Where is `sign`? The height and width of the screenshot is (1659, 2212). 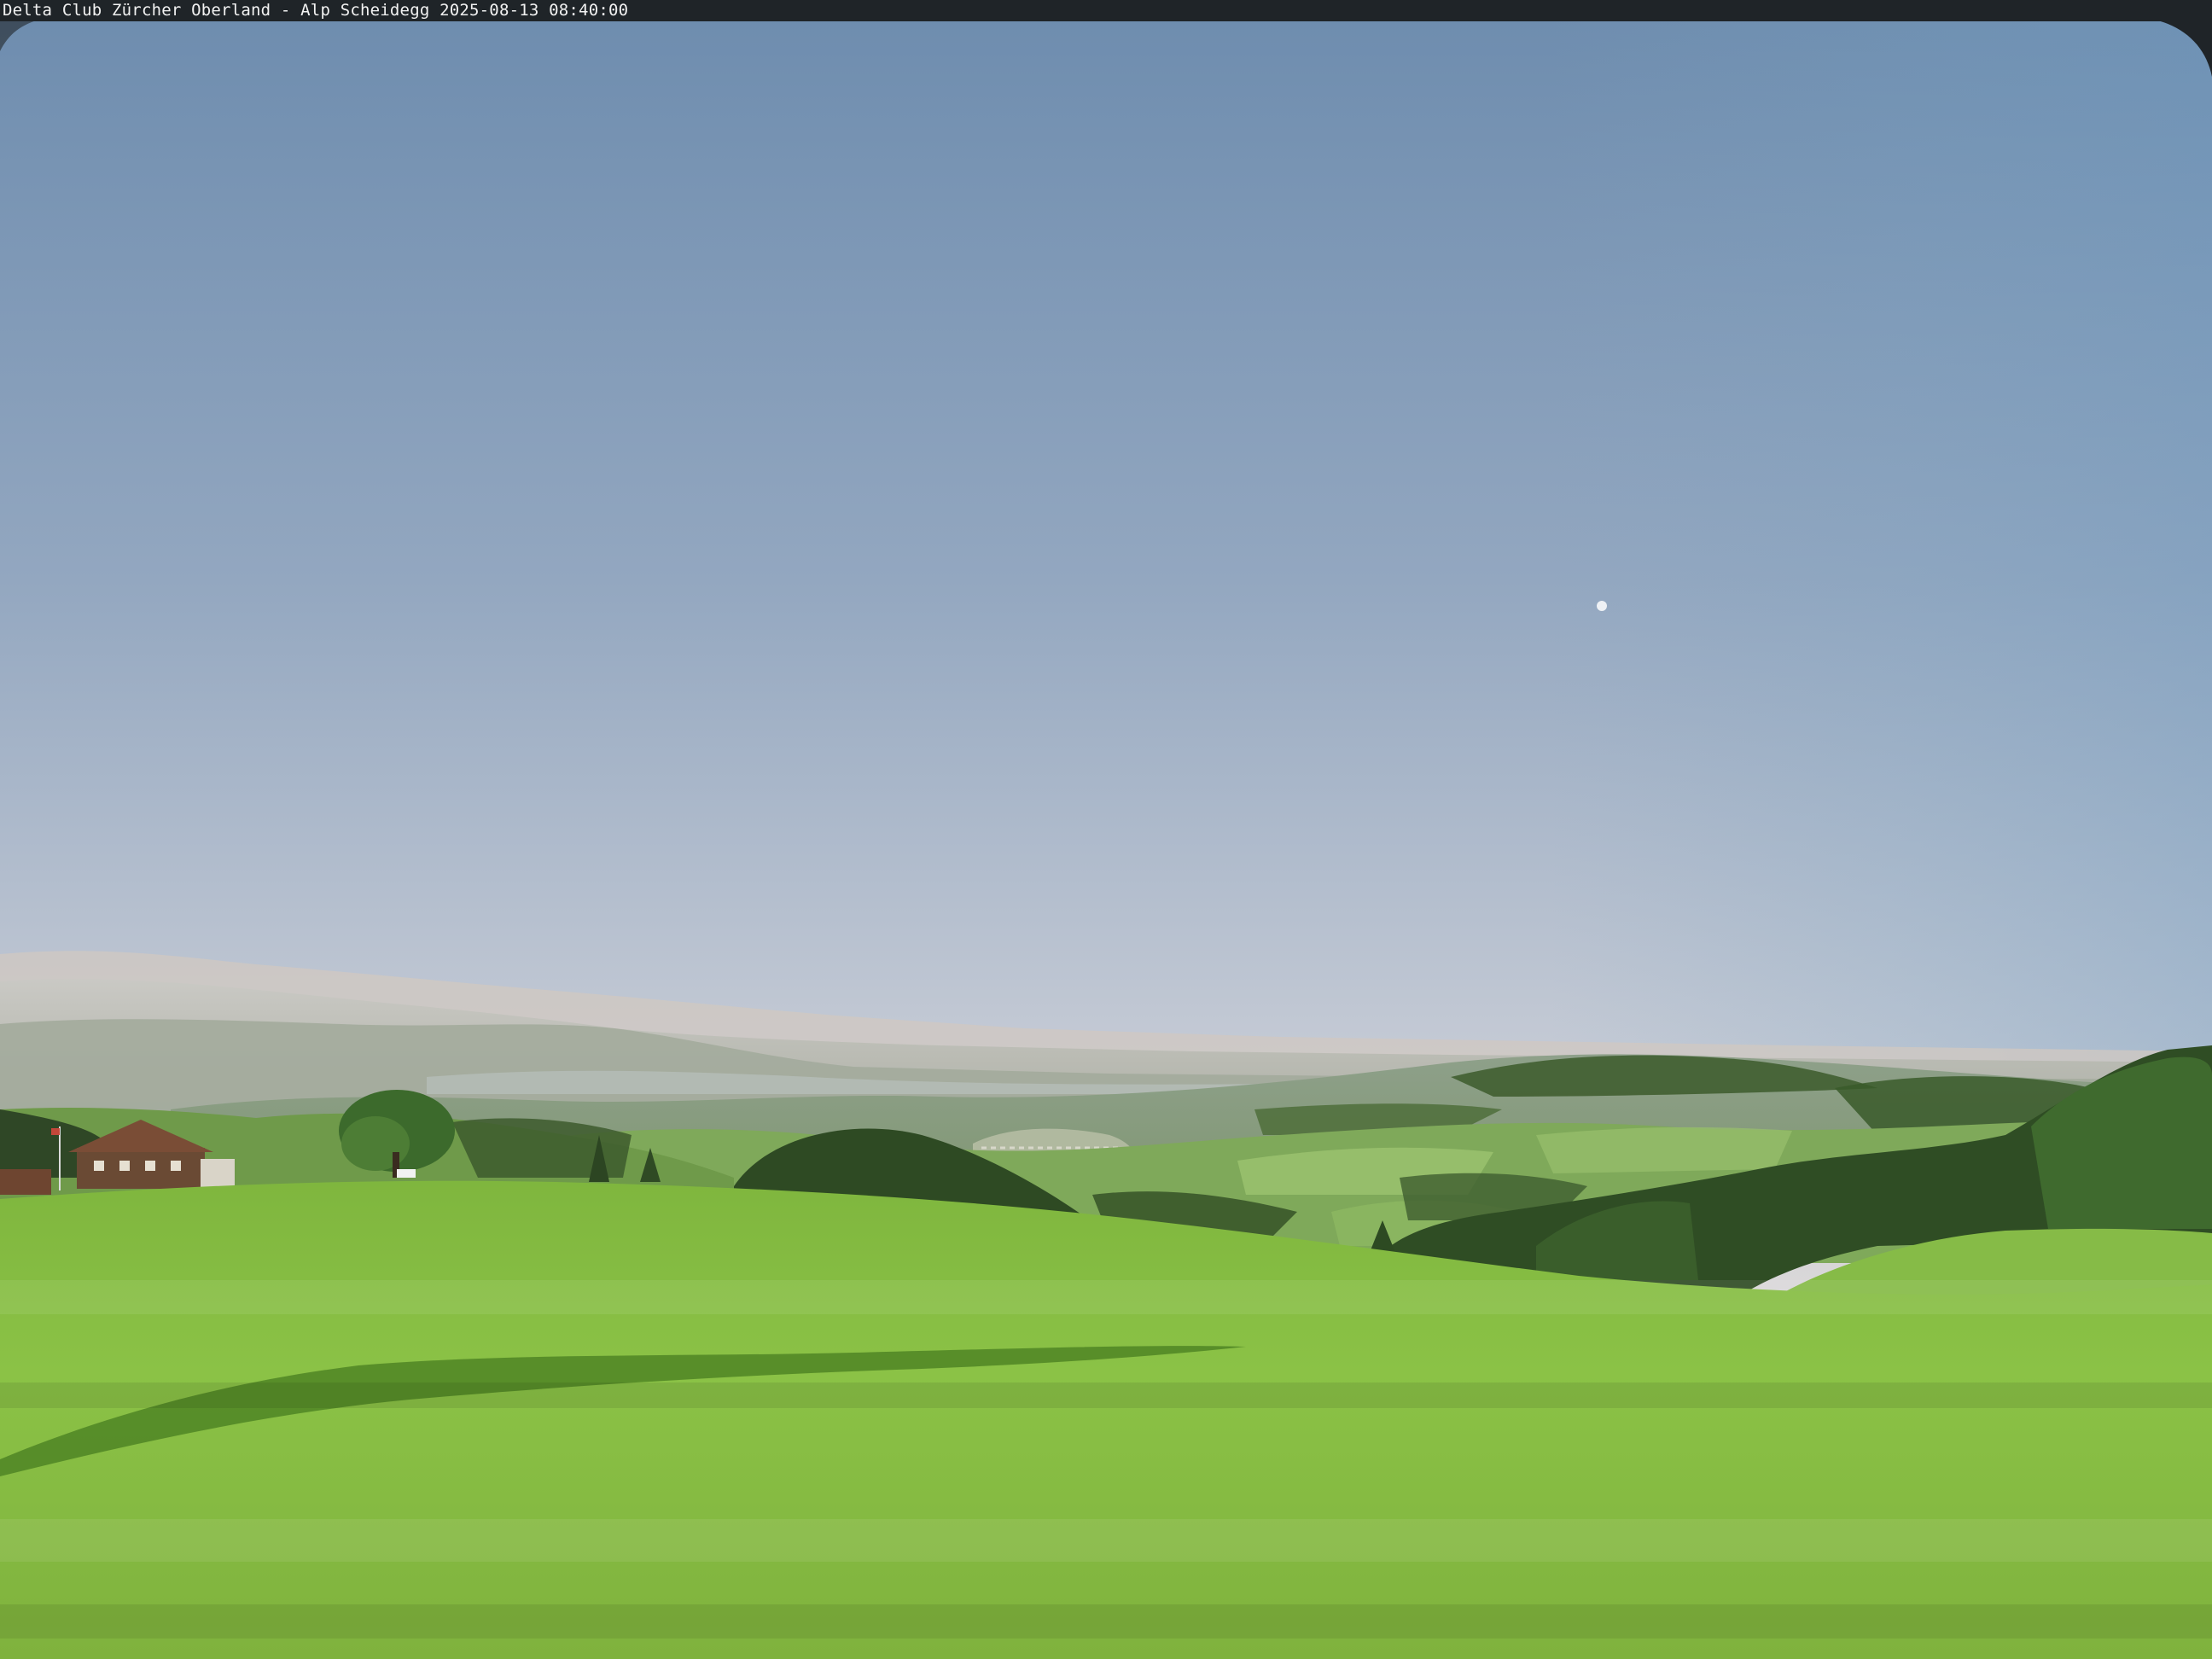
sign is located at coordinates (406, 1173).